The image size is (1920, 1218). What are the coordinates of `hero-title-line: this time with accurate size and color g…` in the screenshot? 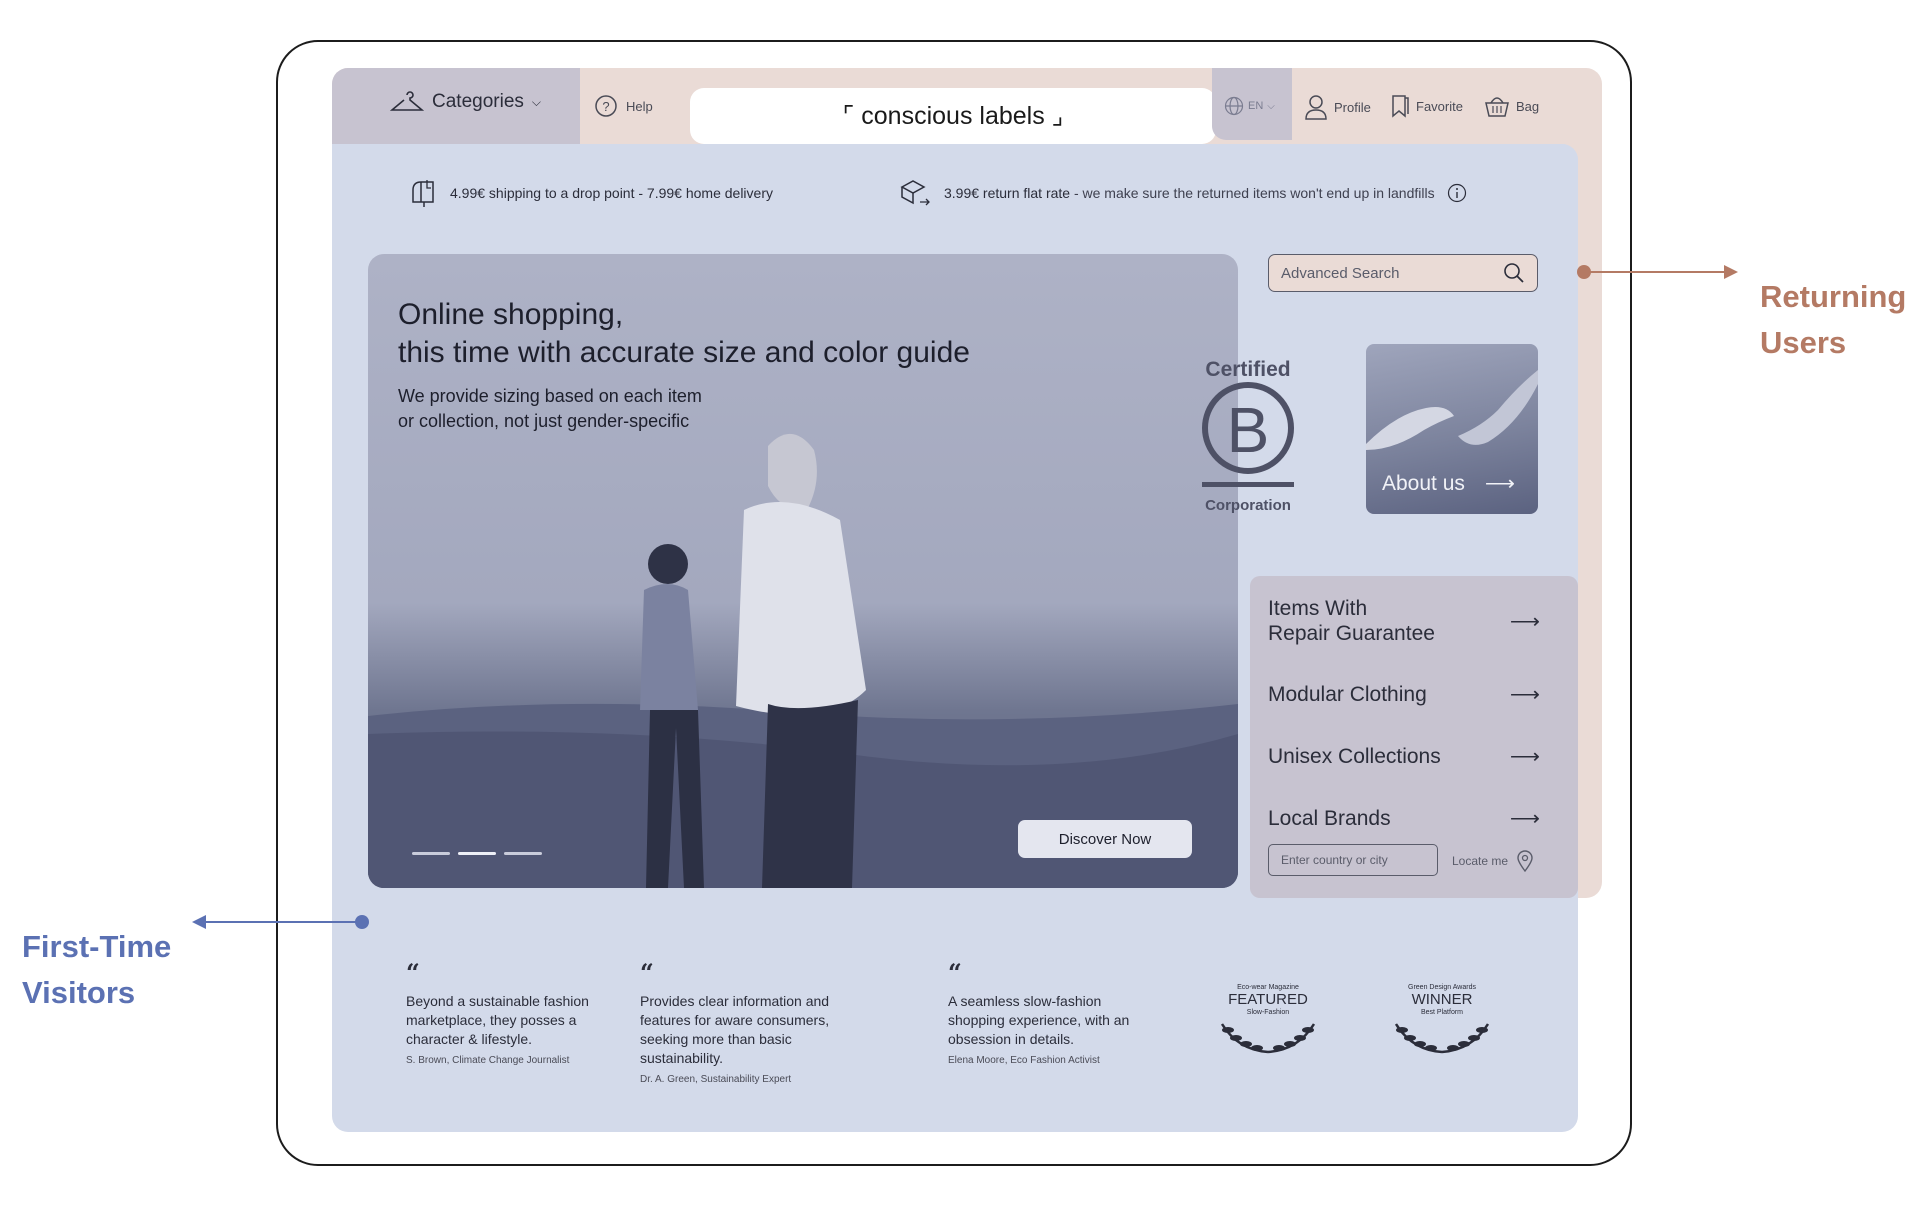 It's located at (684, 352).